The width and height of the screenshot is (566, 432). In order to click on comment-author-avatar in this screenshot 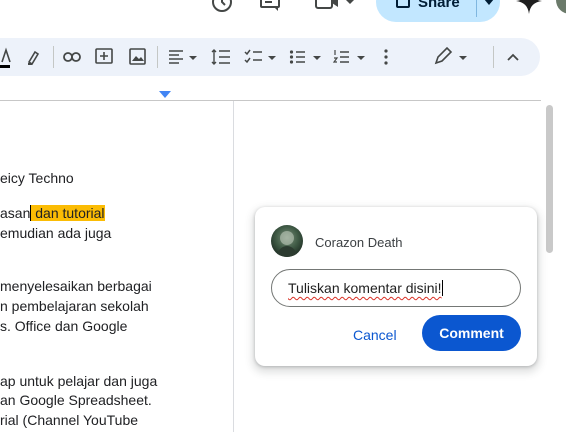, I will do `click(287, 241)`.